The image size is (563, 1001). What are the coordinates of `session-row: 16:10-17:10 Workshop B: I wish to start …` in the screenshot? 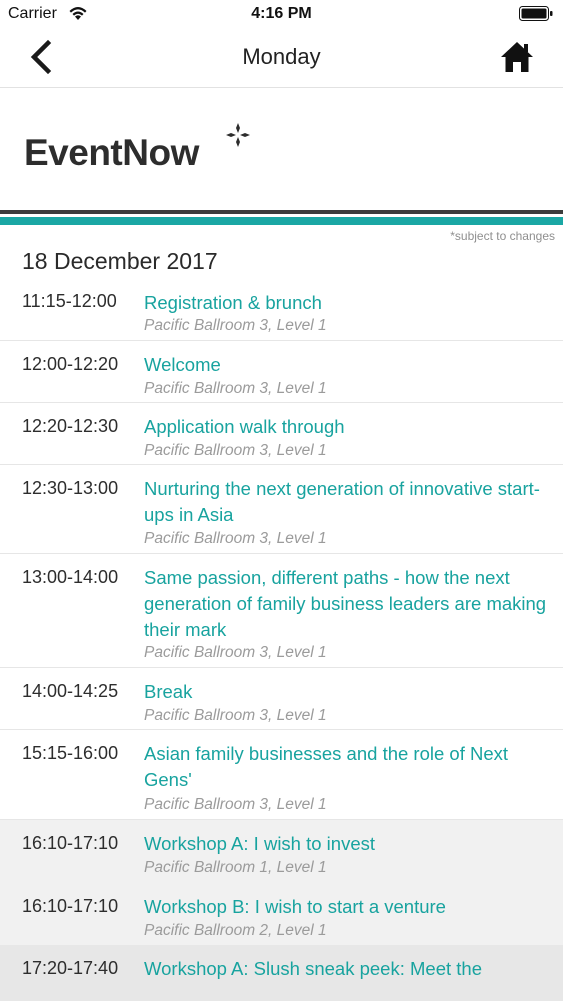 It's located at (281, 914).